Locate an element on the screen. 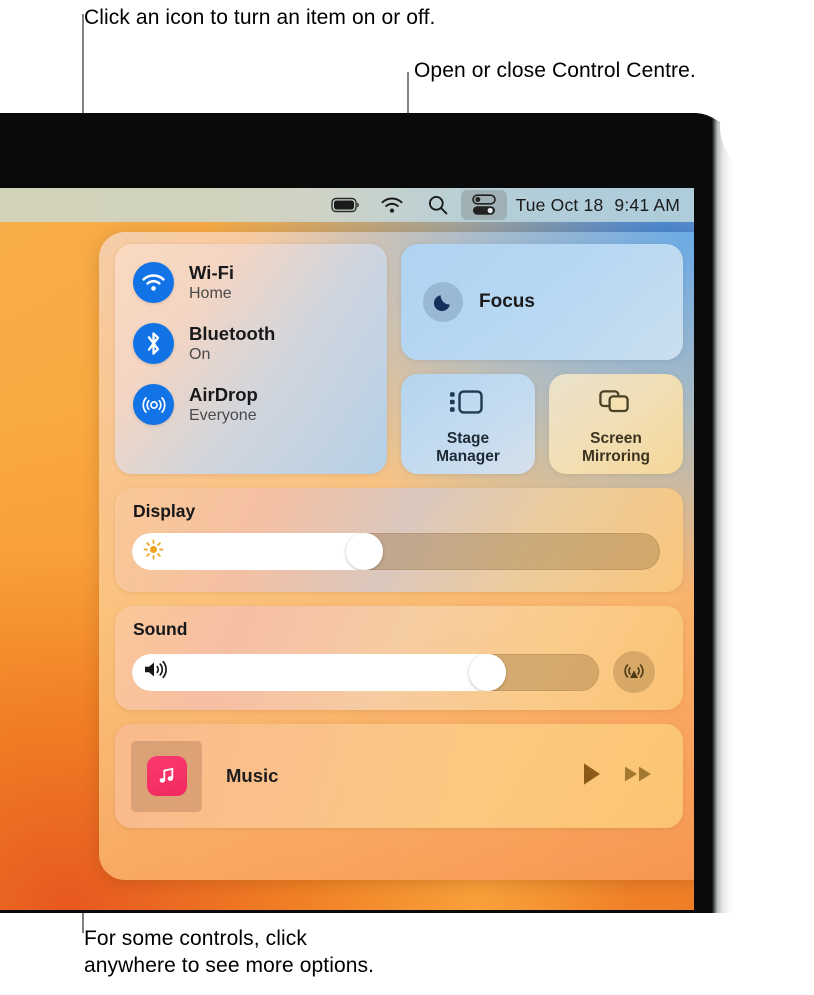 The image size is (814, 995). menu-bar-clock: Tue Oct 18 9:41 AM is located at coordinates (597, 205).